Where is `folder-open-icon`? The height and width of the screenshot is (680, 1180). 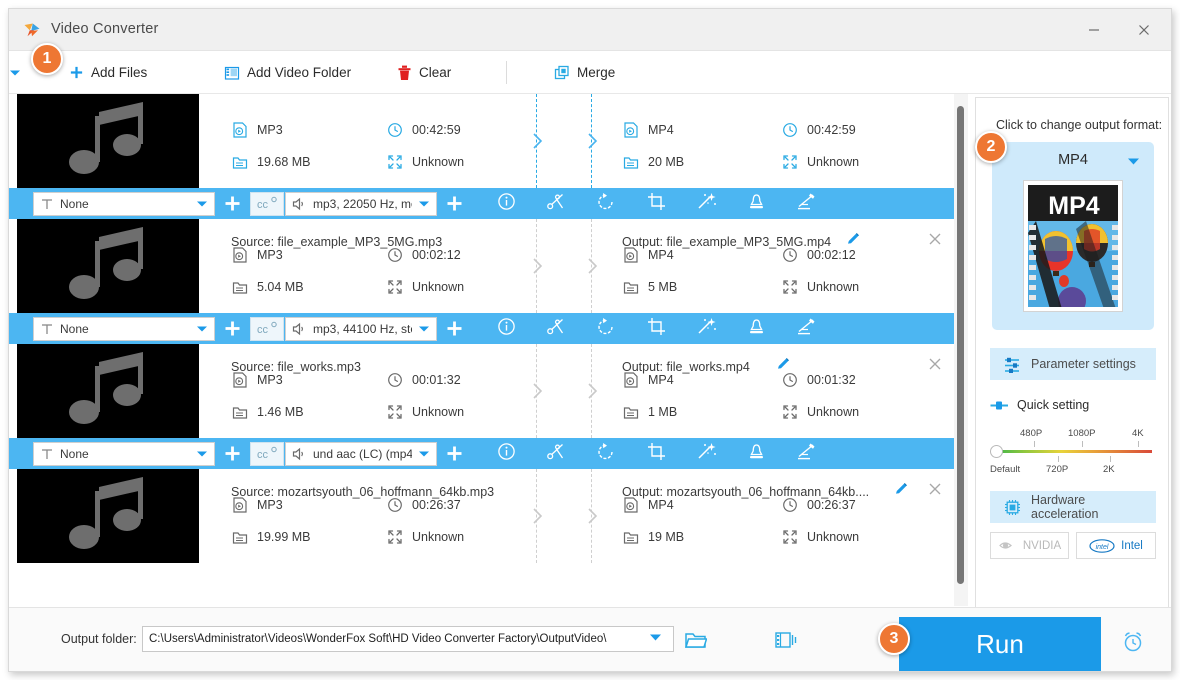 folder-open-icon is located at coordinates (696, 640).